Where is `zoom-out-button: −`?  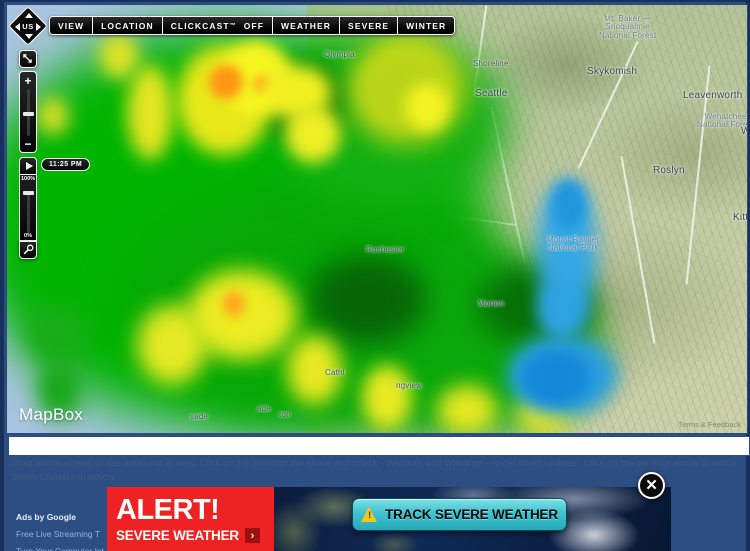 zoom-out-button: − is located at coordinates (28, 143).